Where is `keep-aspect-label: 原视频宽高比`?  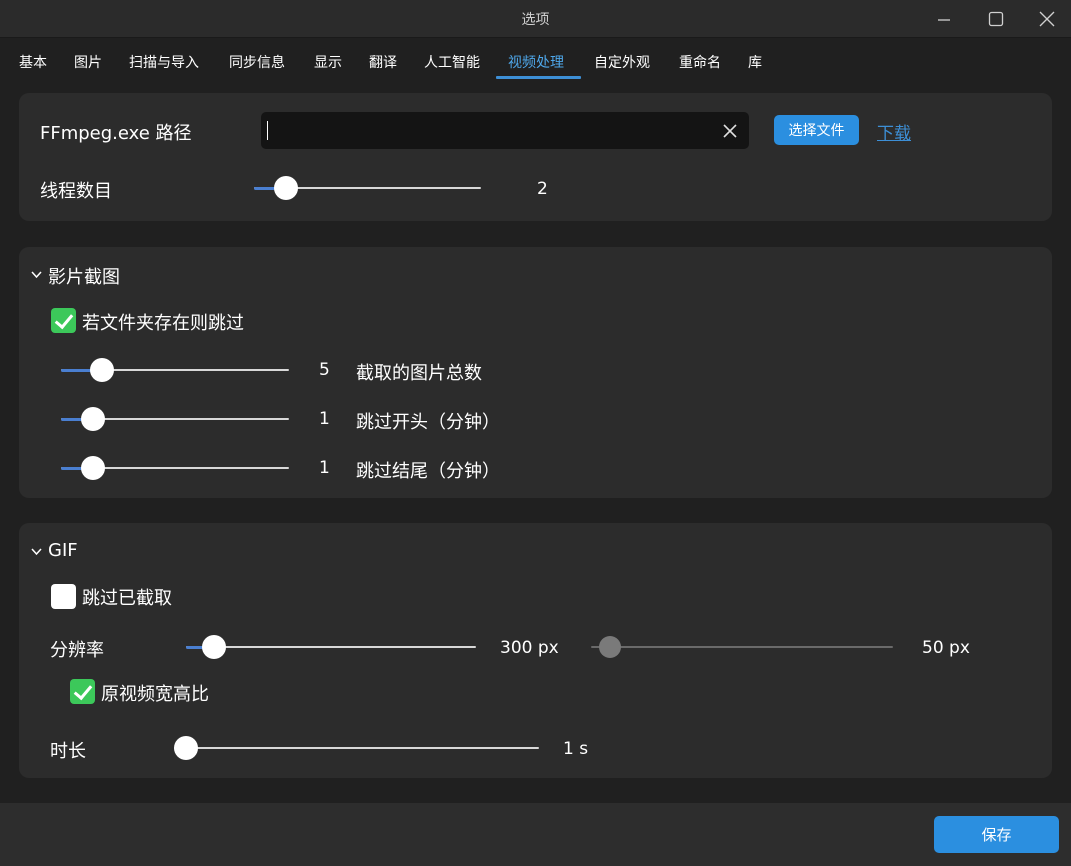
keep-aspect-label: 原视频宽高比 is located at coordinates (155, 694).